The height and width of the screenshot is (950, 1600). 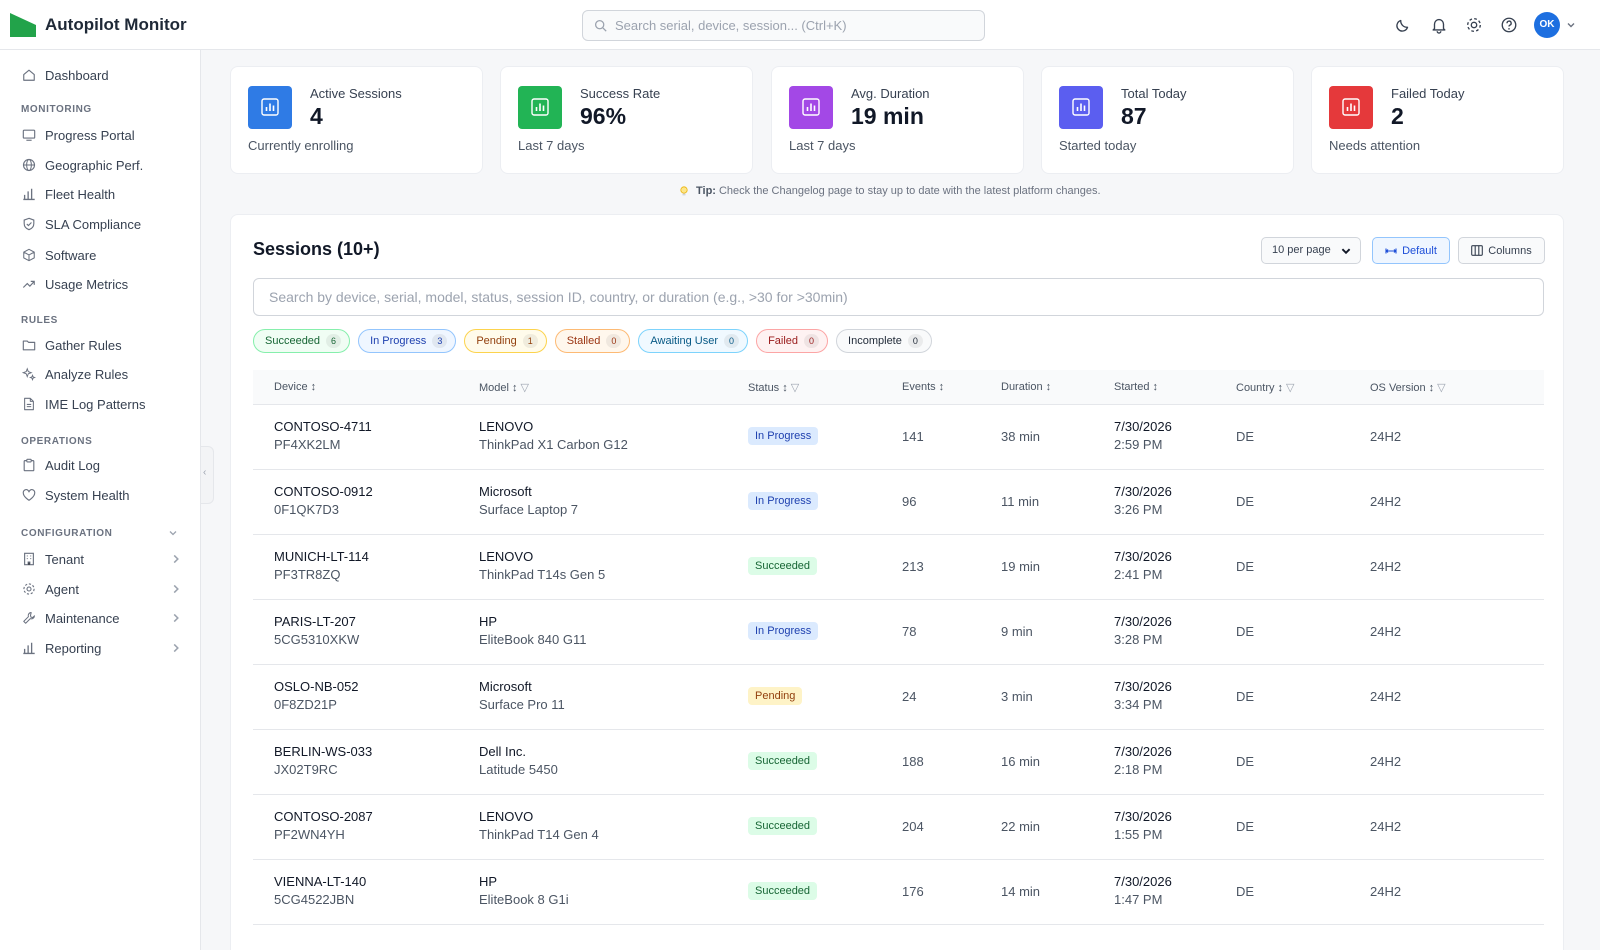 I want to click on dark-mode-icon, so click(x=1403, y=25).